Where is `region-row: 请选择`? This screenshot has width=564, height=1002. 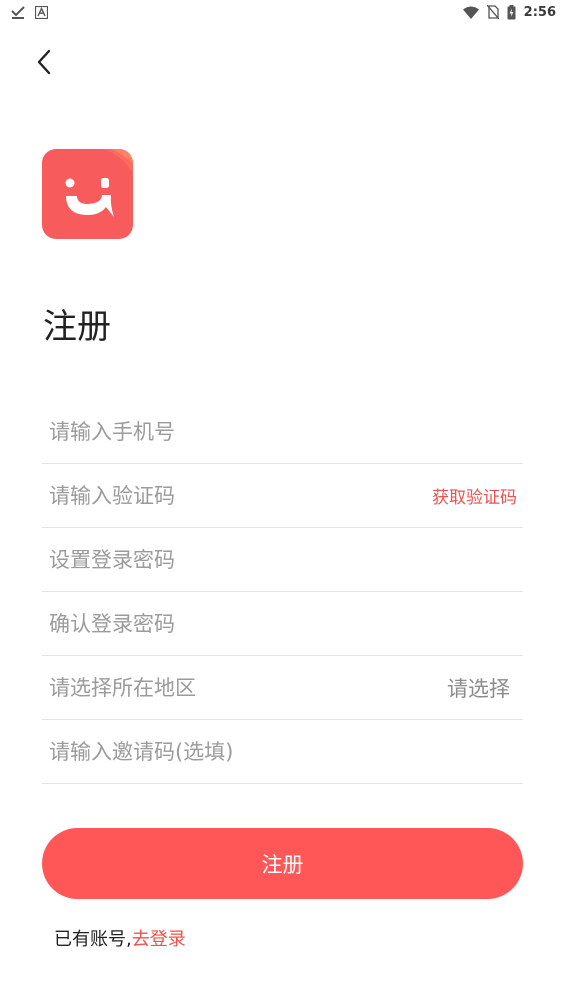 region-row: 请选择 is located at coordinates (282, 688).